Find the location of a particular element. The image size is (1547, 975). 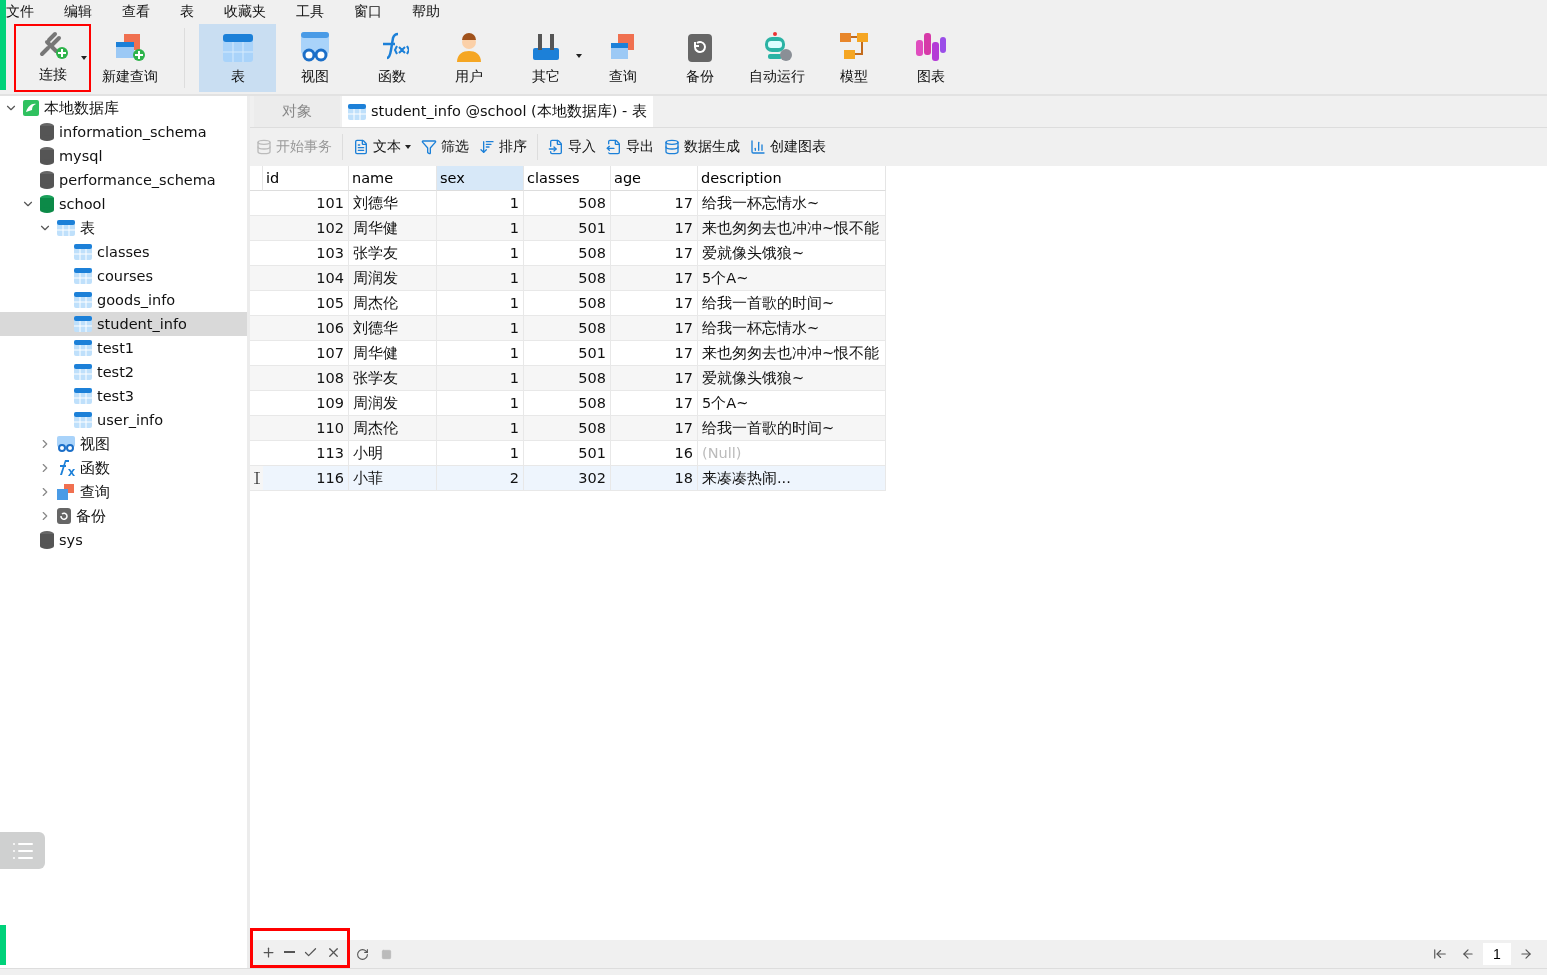

refresh-button is located at coordinates (362, 954).